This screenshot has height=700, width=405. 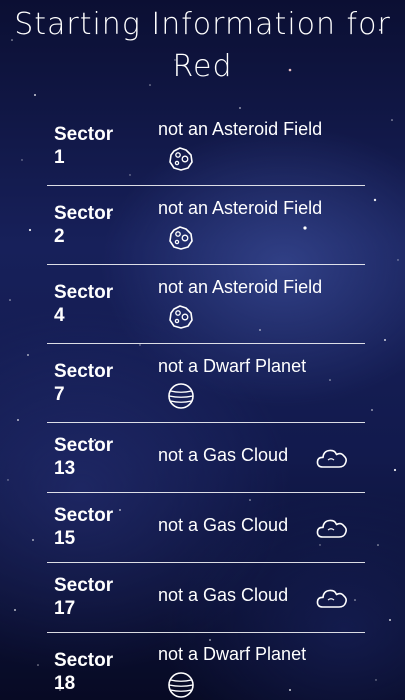 What do you see at coordinates (206, 225) in the screenshot?
I see `list-item: Sector 2 not an Asteroid Field` at bounding box center [206, 225].